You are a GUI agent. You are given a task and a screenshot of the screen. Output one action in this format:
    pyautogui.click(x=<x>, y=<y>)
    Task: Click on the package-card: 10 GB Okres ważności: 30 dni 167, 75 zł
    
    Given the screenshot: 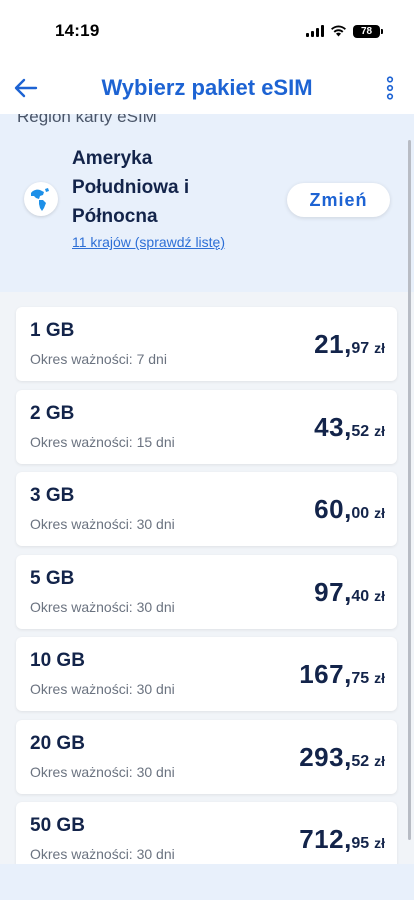 What is the action you would take?
    pyautogui.click(x=206, y=674)
    